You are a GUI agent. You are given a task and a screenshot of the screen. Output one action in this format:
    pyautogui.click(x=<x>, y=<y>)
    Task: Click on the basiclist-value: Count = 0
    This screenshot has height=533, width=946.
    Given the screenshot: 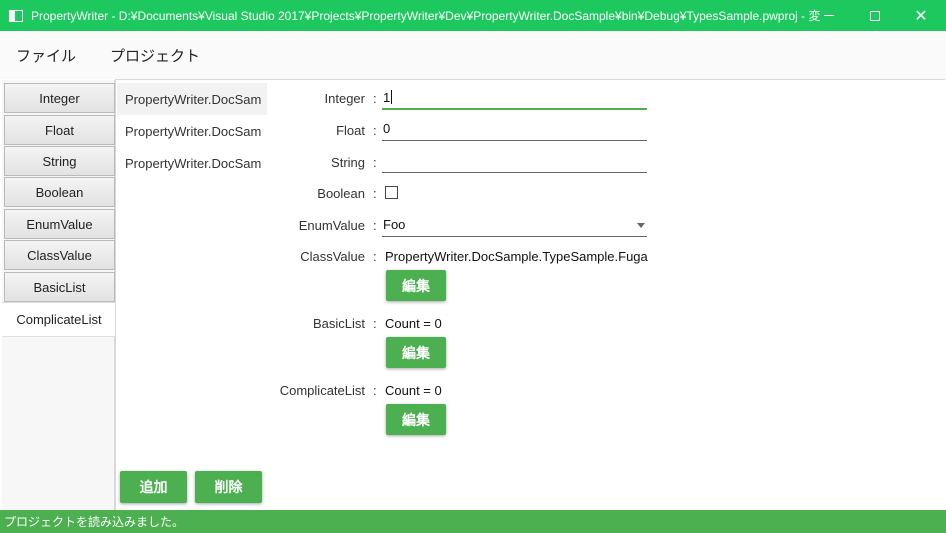 What is the action you would take?
    pyautogui.click(x=413, y=323)
    